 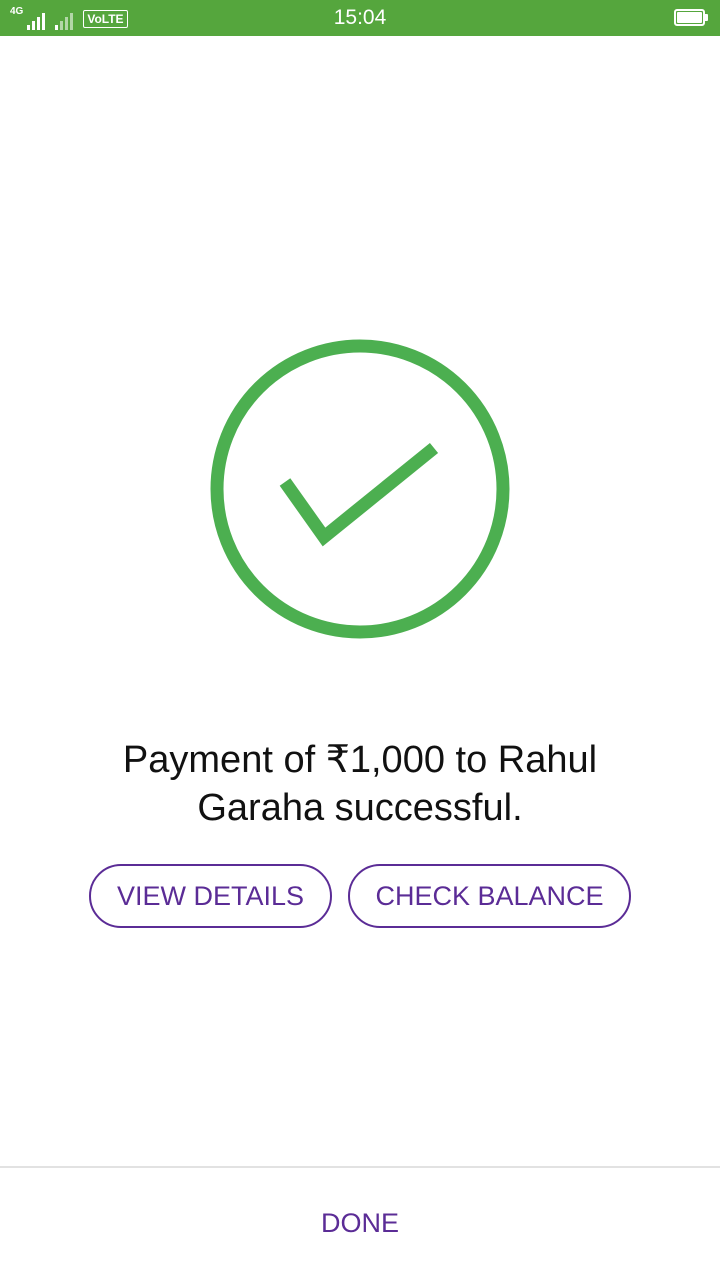 I want to click on view-details-button: VIEW DETAILS, so click(x=210, y=896).